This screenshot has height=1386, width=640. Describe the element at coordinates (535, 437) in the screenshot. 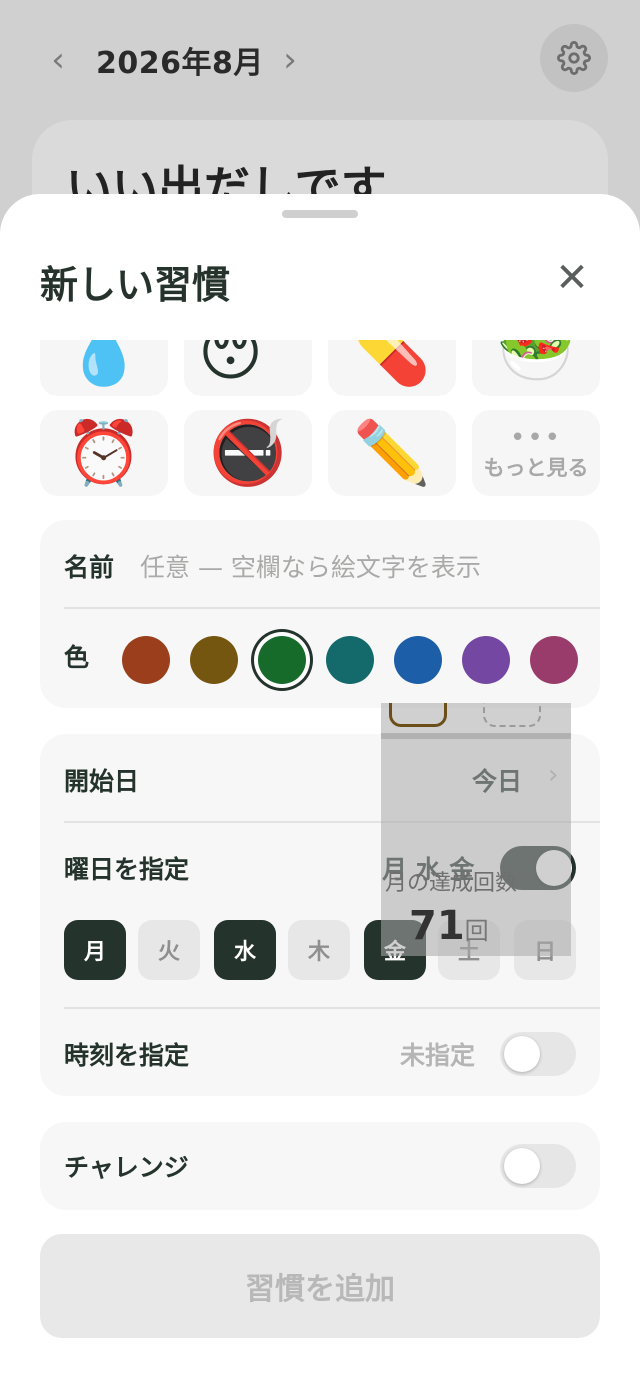

I see `more-dots-icon: •••` at that location.